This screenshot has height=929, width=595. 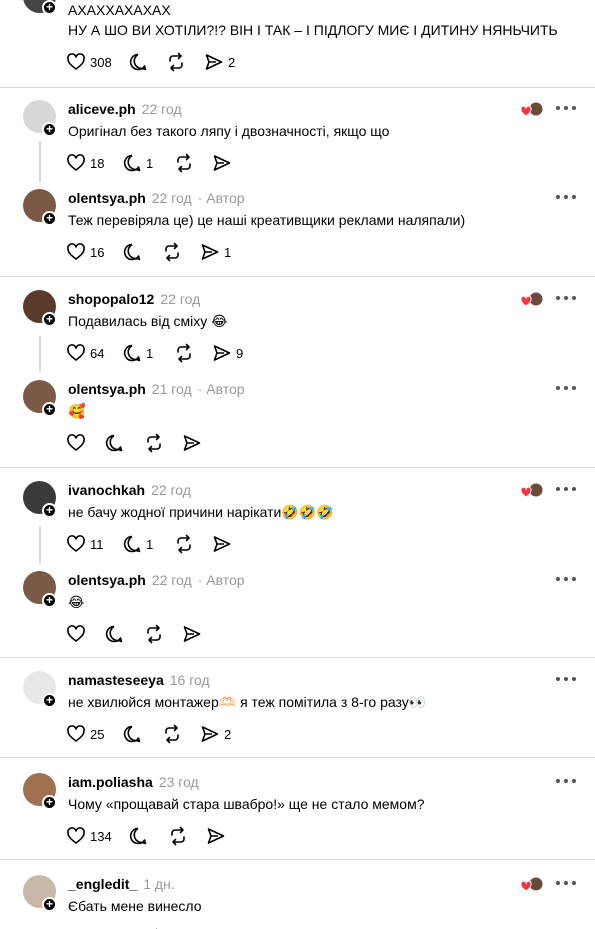 I want to click on username: ivanochkah 22 год, so click(x=129, y=490).